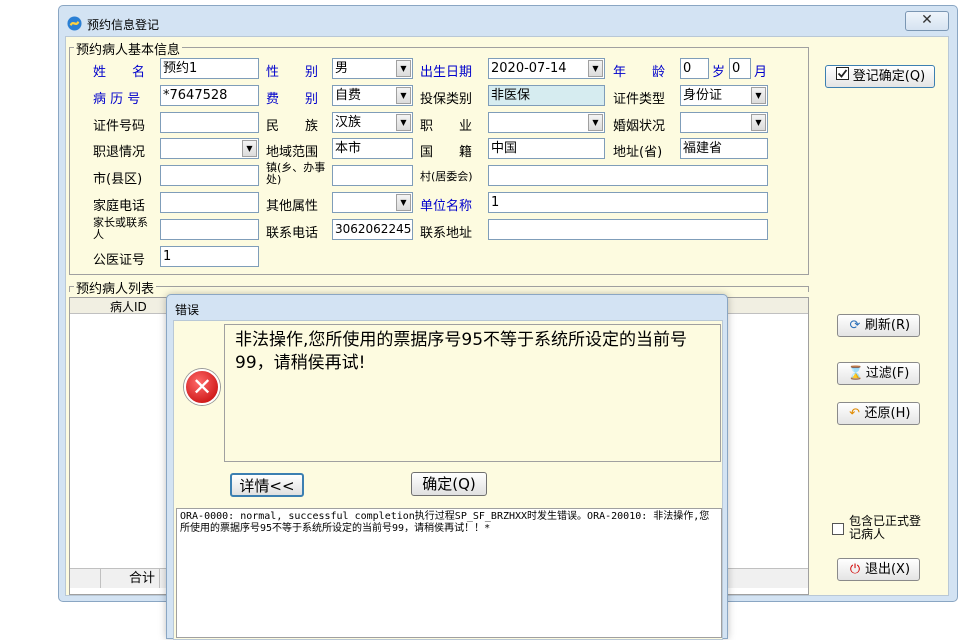 This screenshot has height=640, width=967. What do you see at coordinates (209, 122) in the screenshot?
I see `id-number-input` at bounding box center [209, 122].